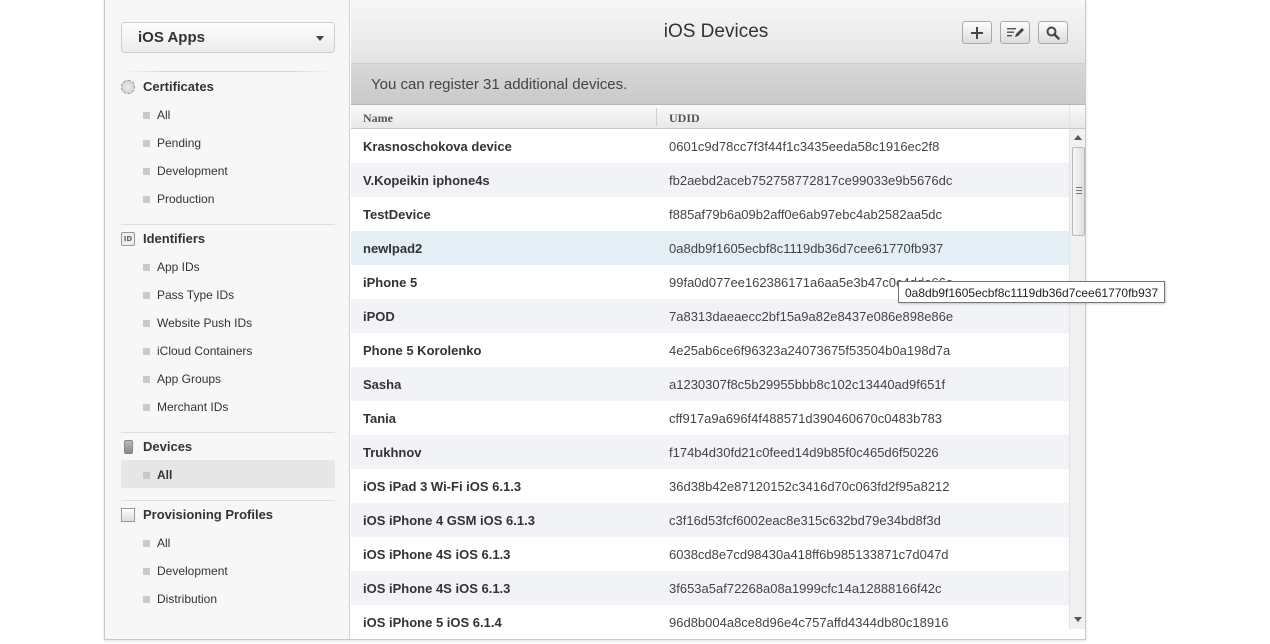 Image resolution: width=1270 pixels, height=644 pixels. Describe the element at coordinates (1078, 619) in the screenshot. I see `scroll-down-arrow-icon` at that location.